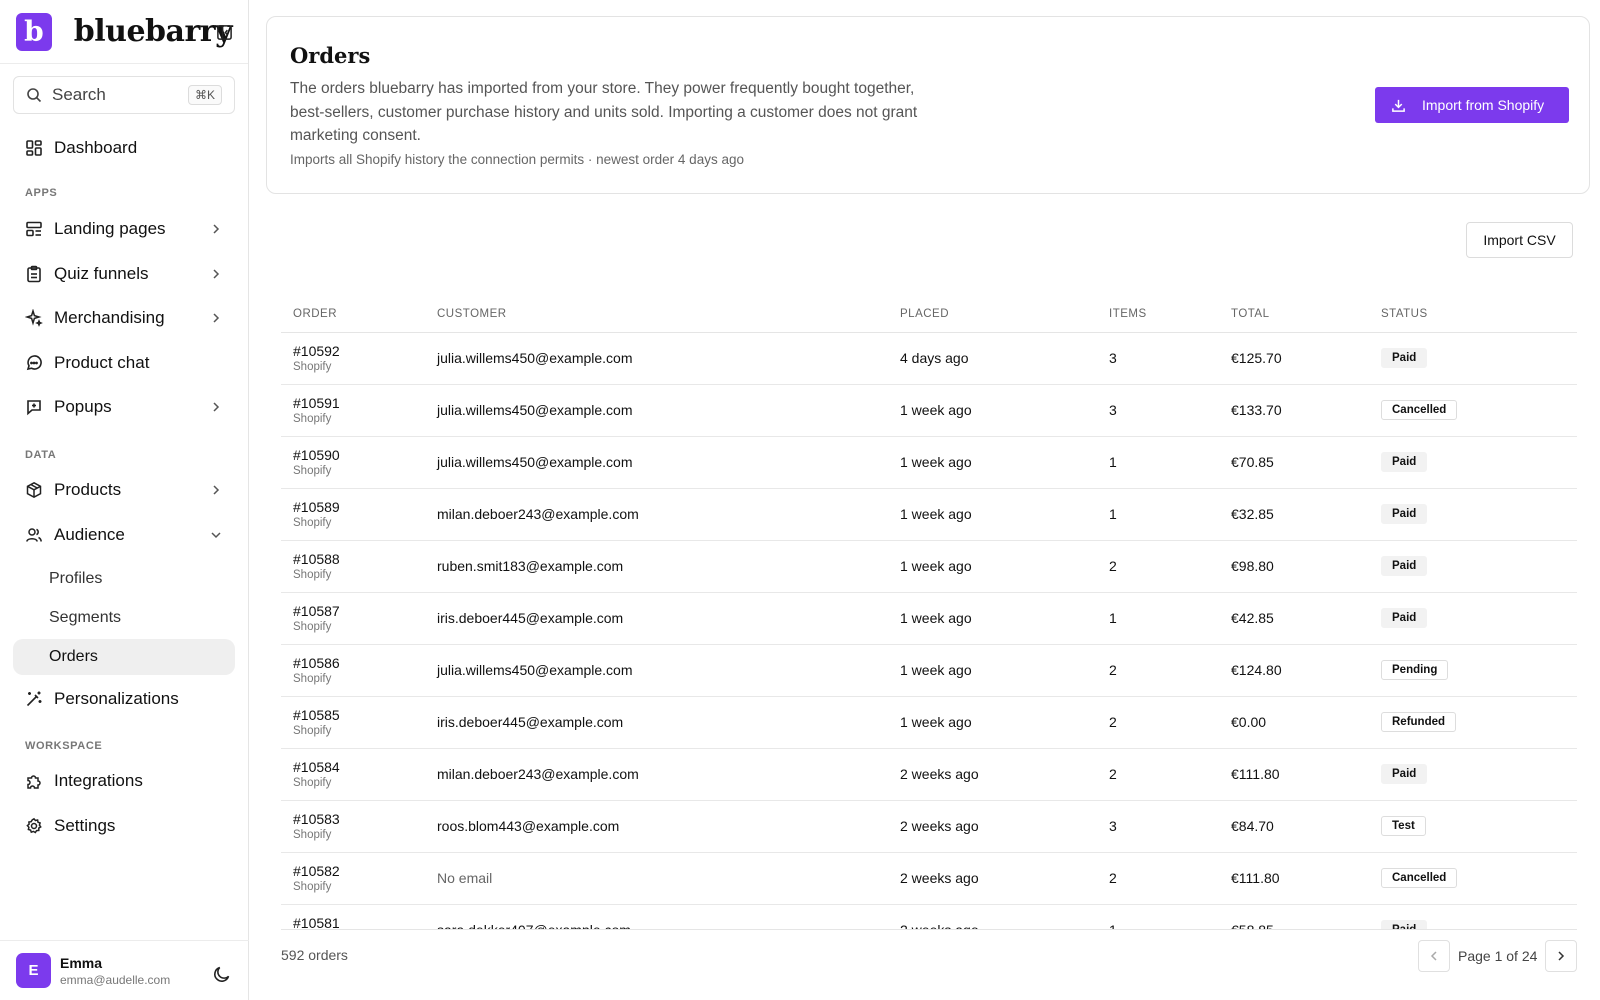  What do you see at coordinates (353, 559) in the screenshot?
I see `order-number: #10588` at bounding box center [353, 559].